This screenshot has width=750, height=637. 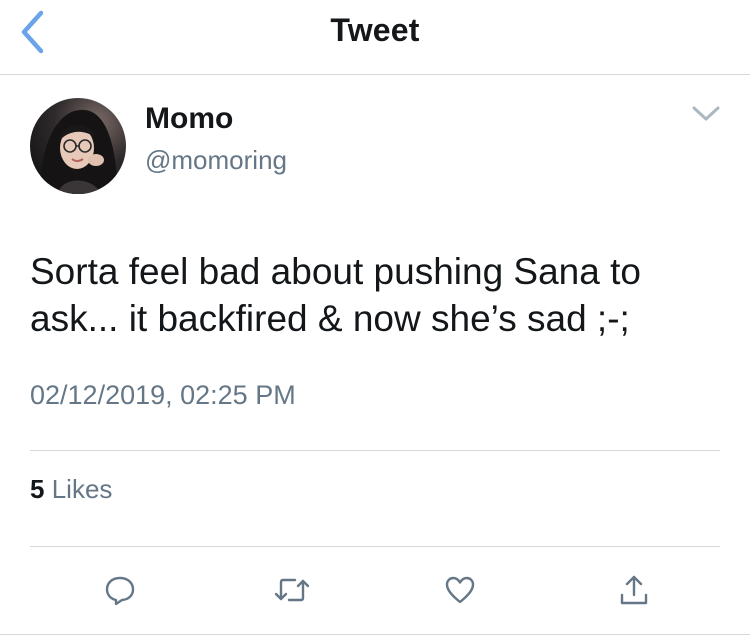 I want to click on avatar, so click(x=78, y=146).